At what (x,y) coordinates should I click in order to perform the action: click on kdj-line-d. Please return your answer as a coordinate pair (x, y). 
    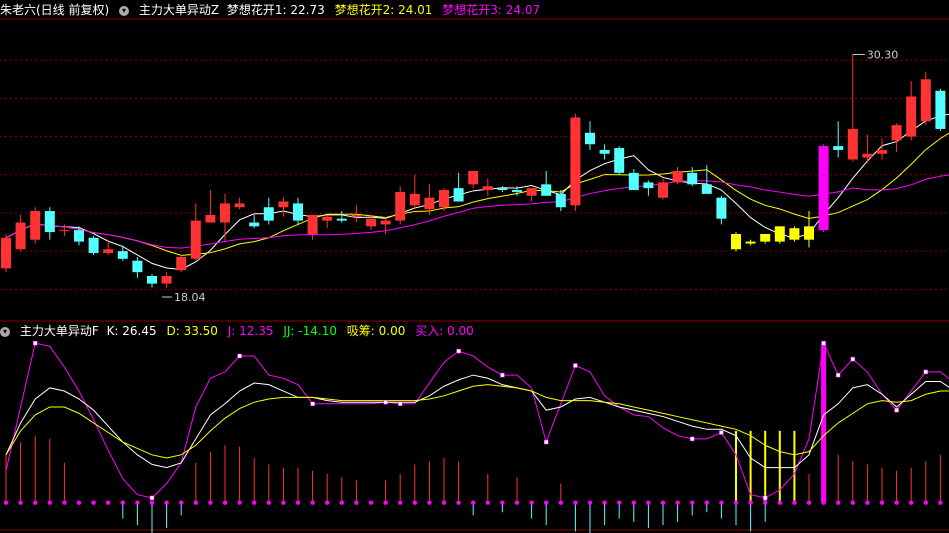
    Looking at the image, I should click on (477, 421).